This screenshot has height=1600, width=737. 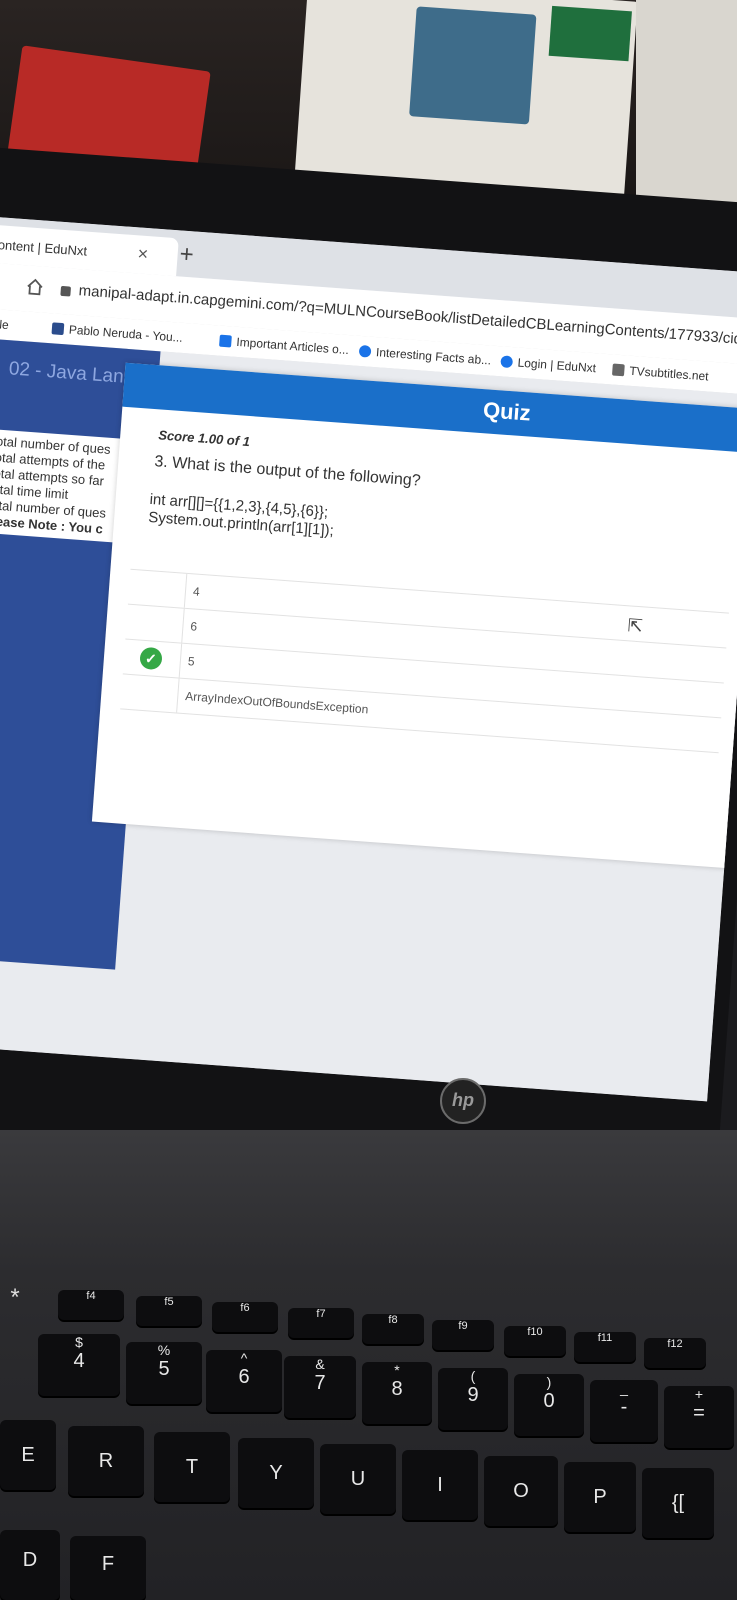 I want to click on key-9: (9, so click(x=473, y=1399).